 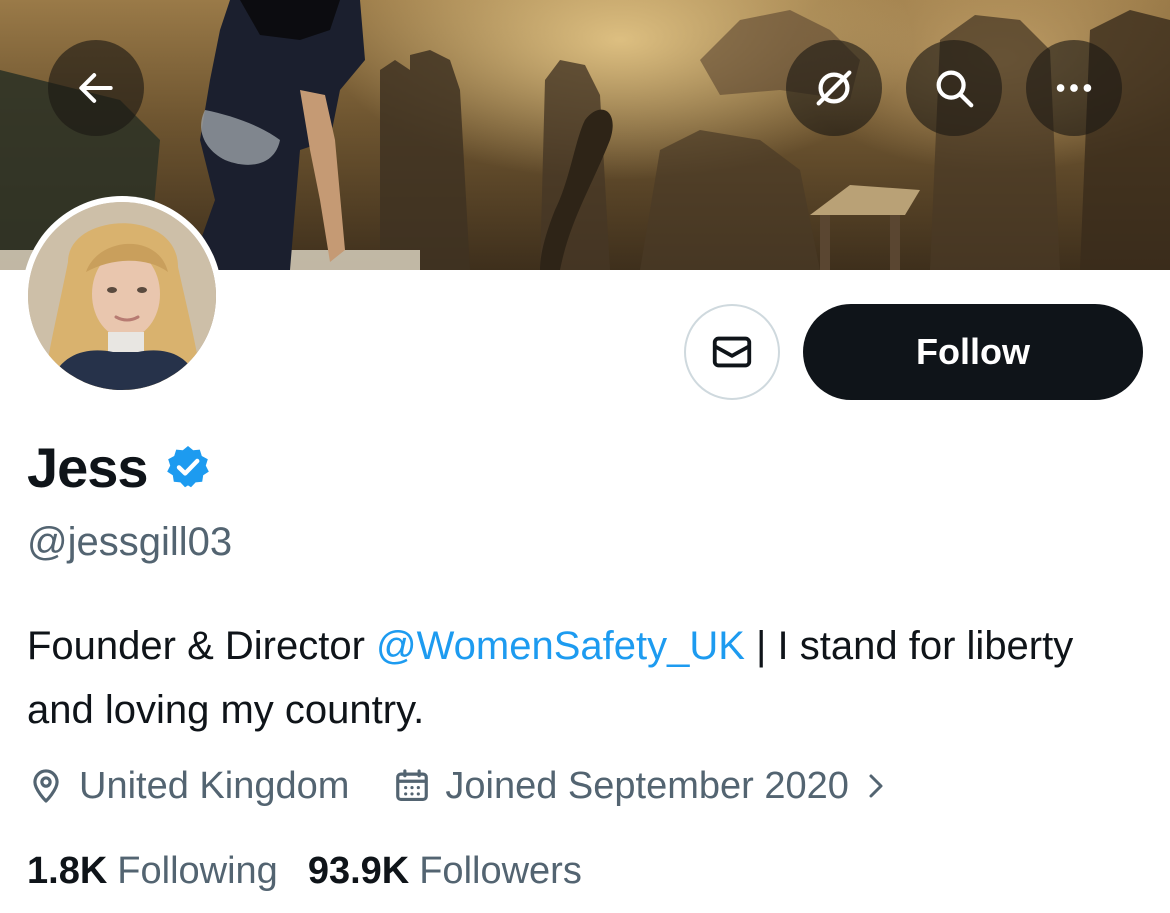 I want to click on more-button, so click(x=1074, y=88).